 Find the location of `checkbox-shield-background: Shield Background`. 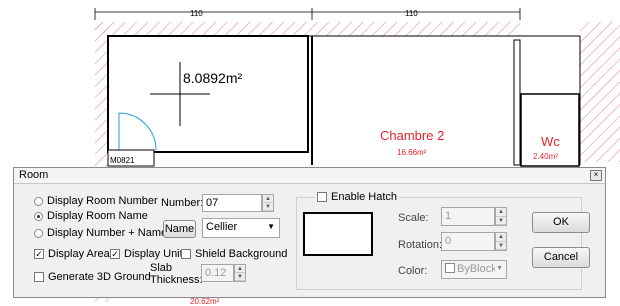

checkbox-shield-background: Shield Background is located at coordinates (234, 254).